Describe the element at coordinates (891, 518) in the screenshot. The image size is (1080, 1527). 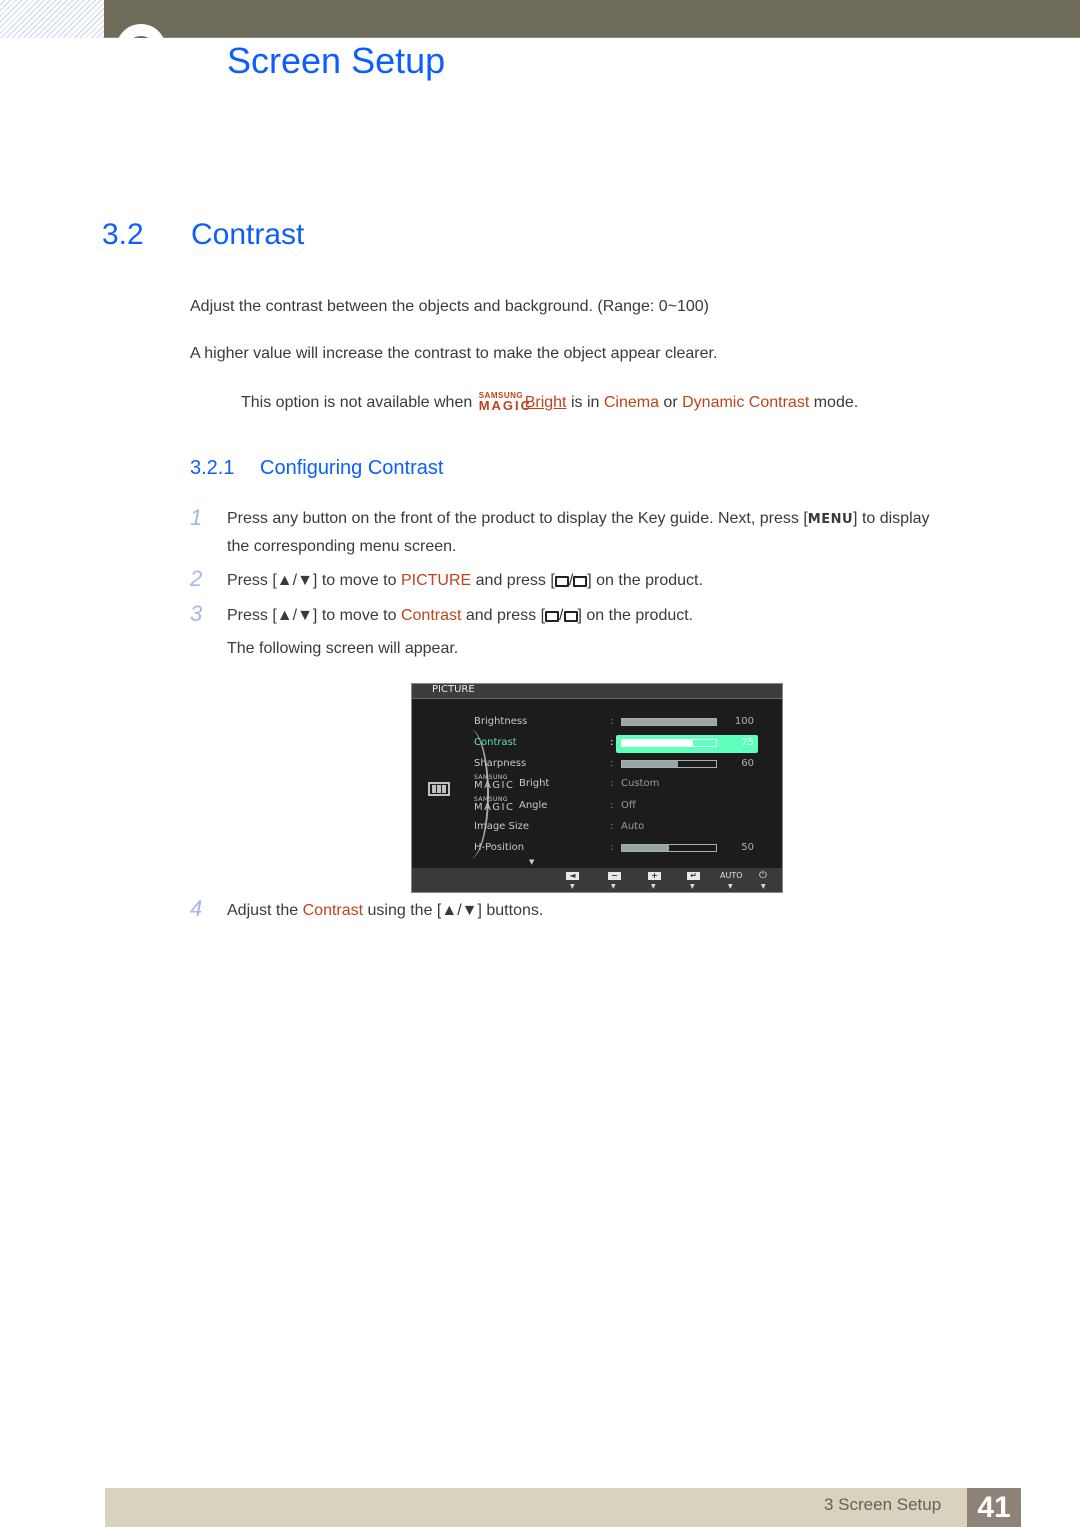
I see `step1-text-b: ] to display` at that location.